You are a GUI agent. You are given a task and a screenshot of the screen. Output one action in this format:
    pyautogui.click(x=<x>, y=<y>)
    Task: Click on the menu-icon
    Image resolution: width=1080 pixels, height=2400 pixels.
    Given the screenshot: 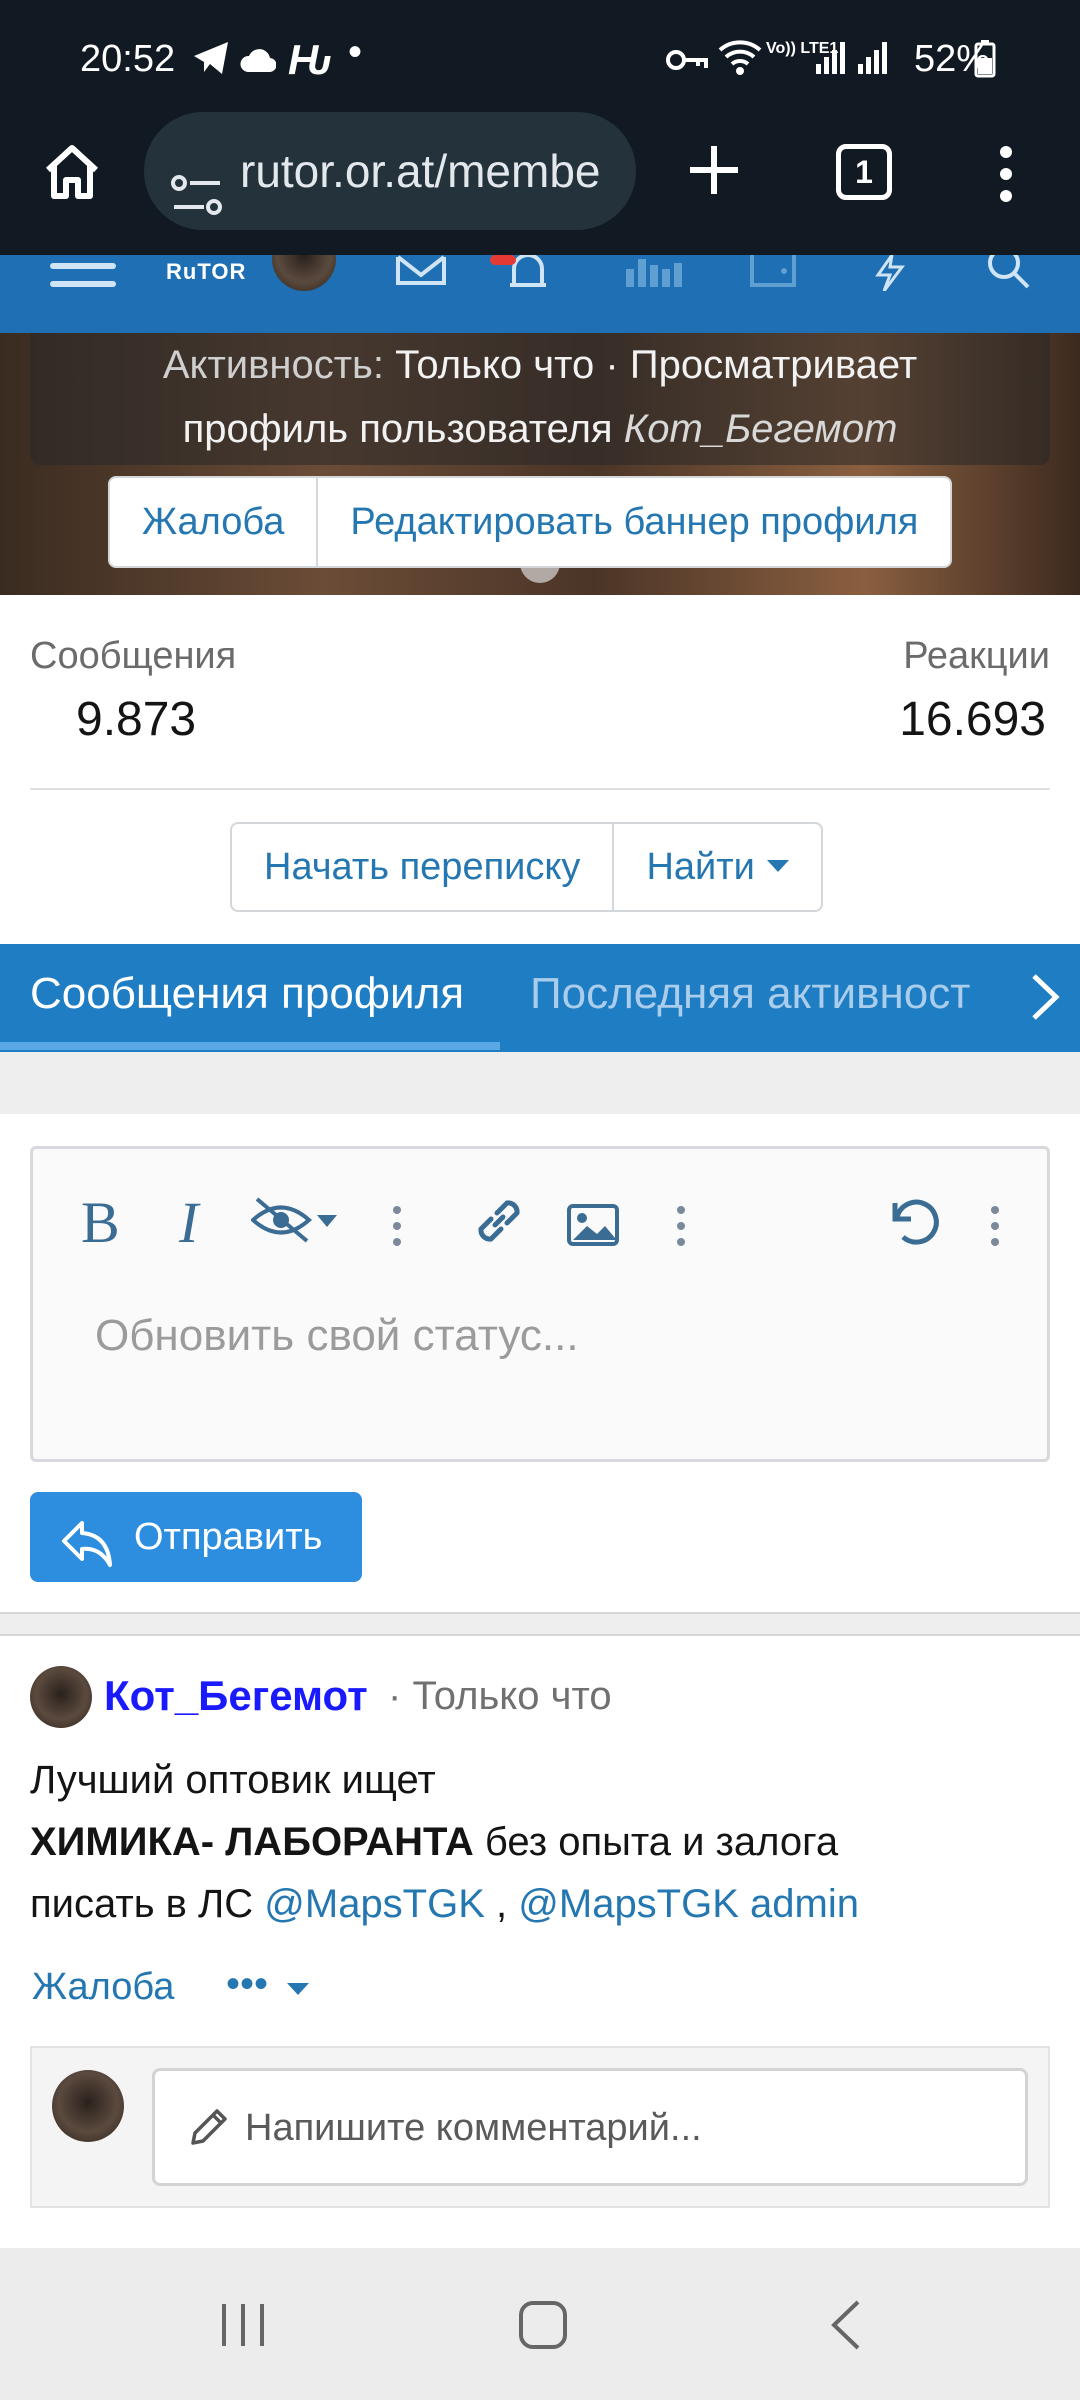 What is the action you would take?
    pyautogui.click(x=83, y=277)
    